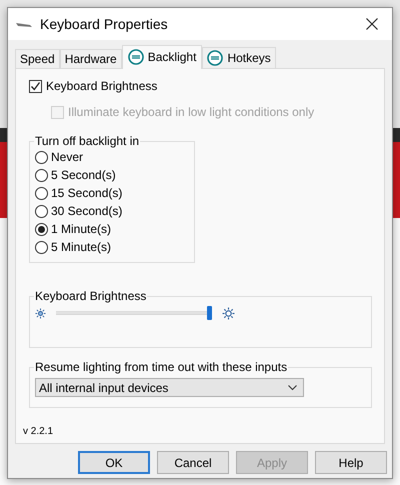 This screenshot has height=485, width=400. What do you see at coordinates (91, 296) in the screenshot?
I see `group-title: Keyboard Brightness` at bounding box center [91, 296].